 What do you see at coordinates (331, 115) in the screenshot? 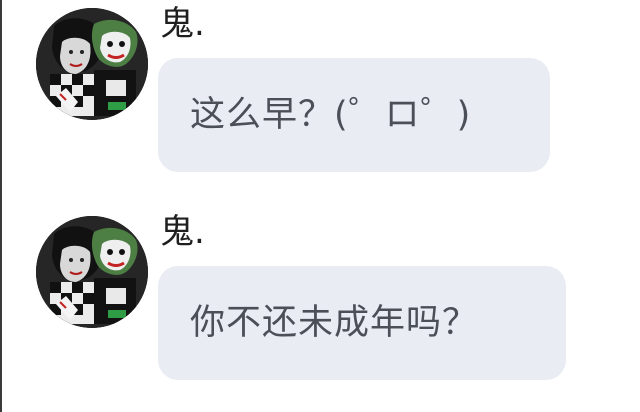
I see `message-text: 这么早？(゜ロ゜)` at bounding box center [331, 115].